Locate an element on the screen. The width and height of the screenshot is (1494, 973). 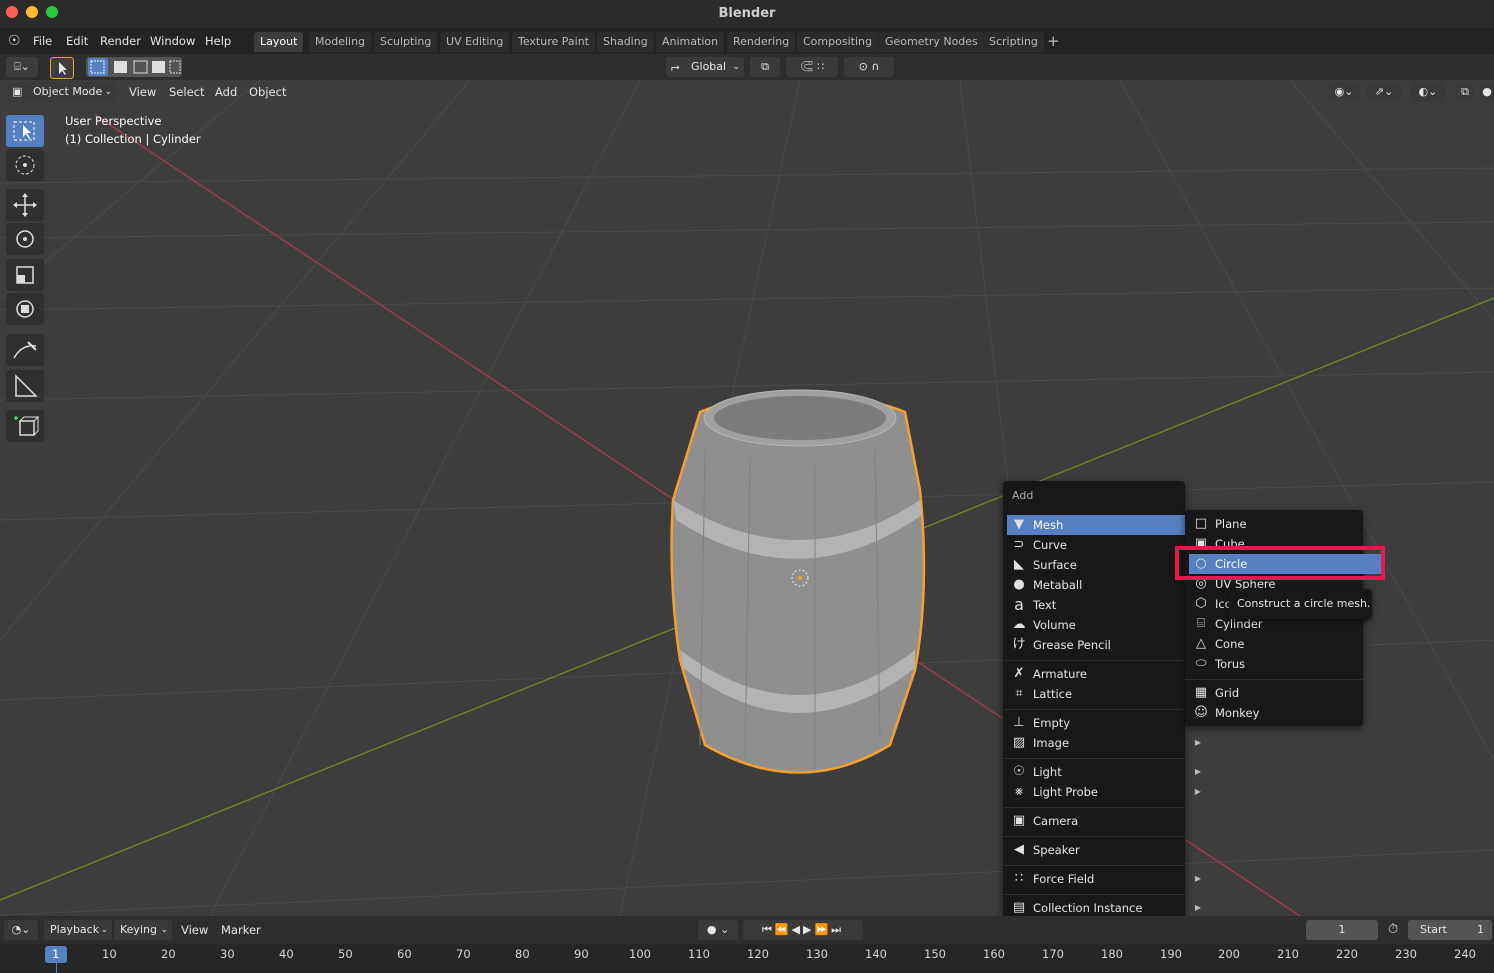
measure-tool is located at coordinates (25, 386).